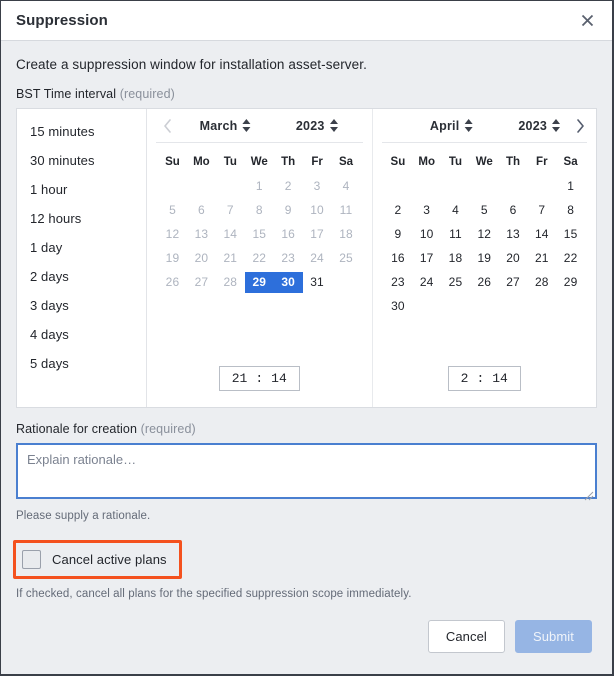  I want to click on cancel-active-plans-label: Cancel active plans, so click(109, 559).